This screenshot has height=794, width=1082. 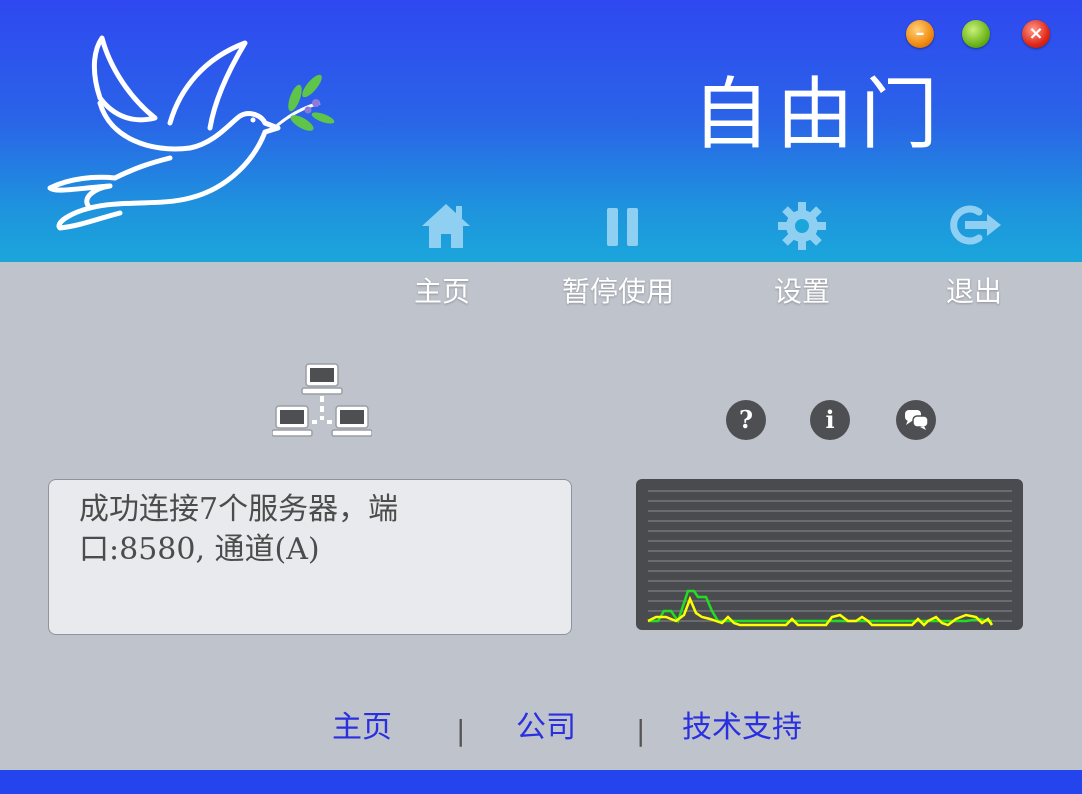 I want to click on status-panel: 成功连接7个服务器，端口:8580, 通道(A), so click(x=310, y=557).